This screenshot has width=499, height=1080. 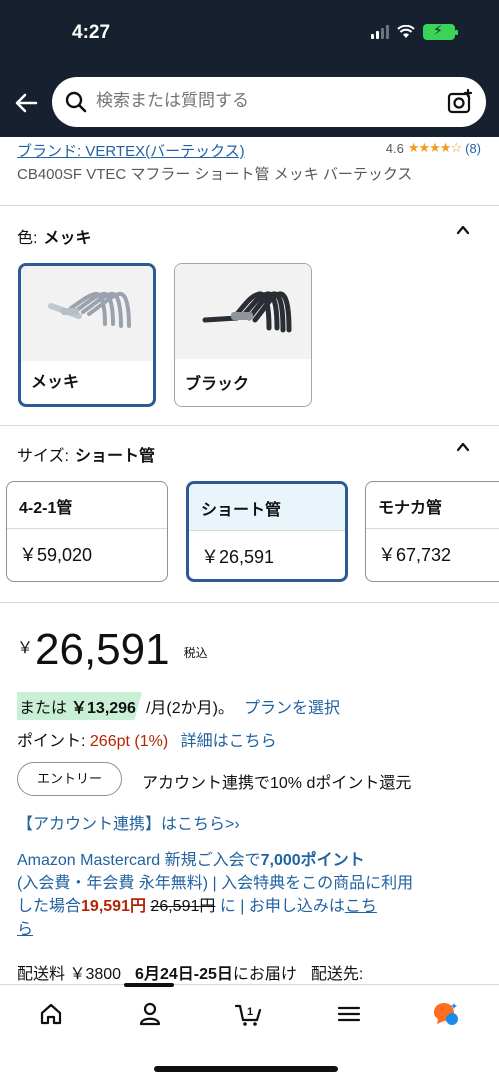 I want to click on product-title: CB400SF VTEC マフラー ショート管 メッキ バーテックス, so click(x=215, y=174).